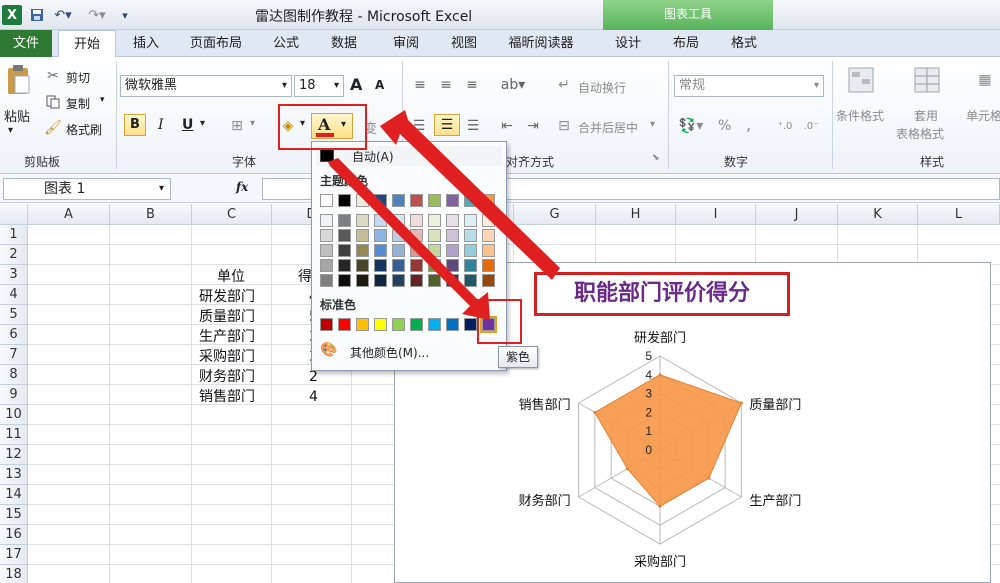  I want to click on row-header-7: 7, so click(14, 355).